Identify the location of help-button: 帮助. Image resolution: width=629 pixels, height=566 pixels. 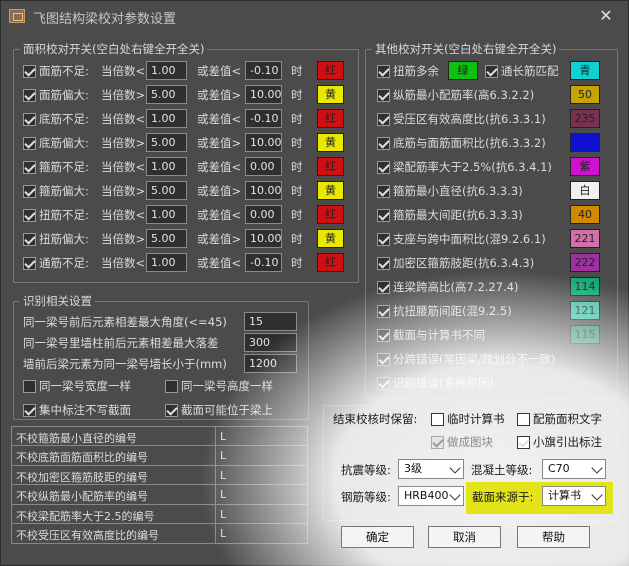
(553, 537).